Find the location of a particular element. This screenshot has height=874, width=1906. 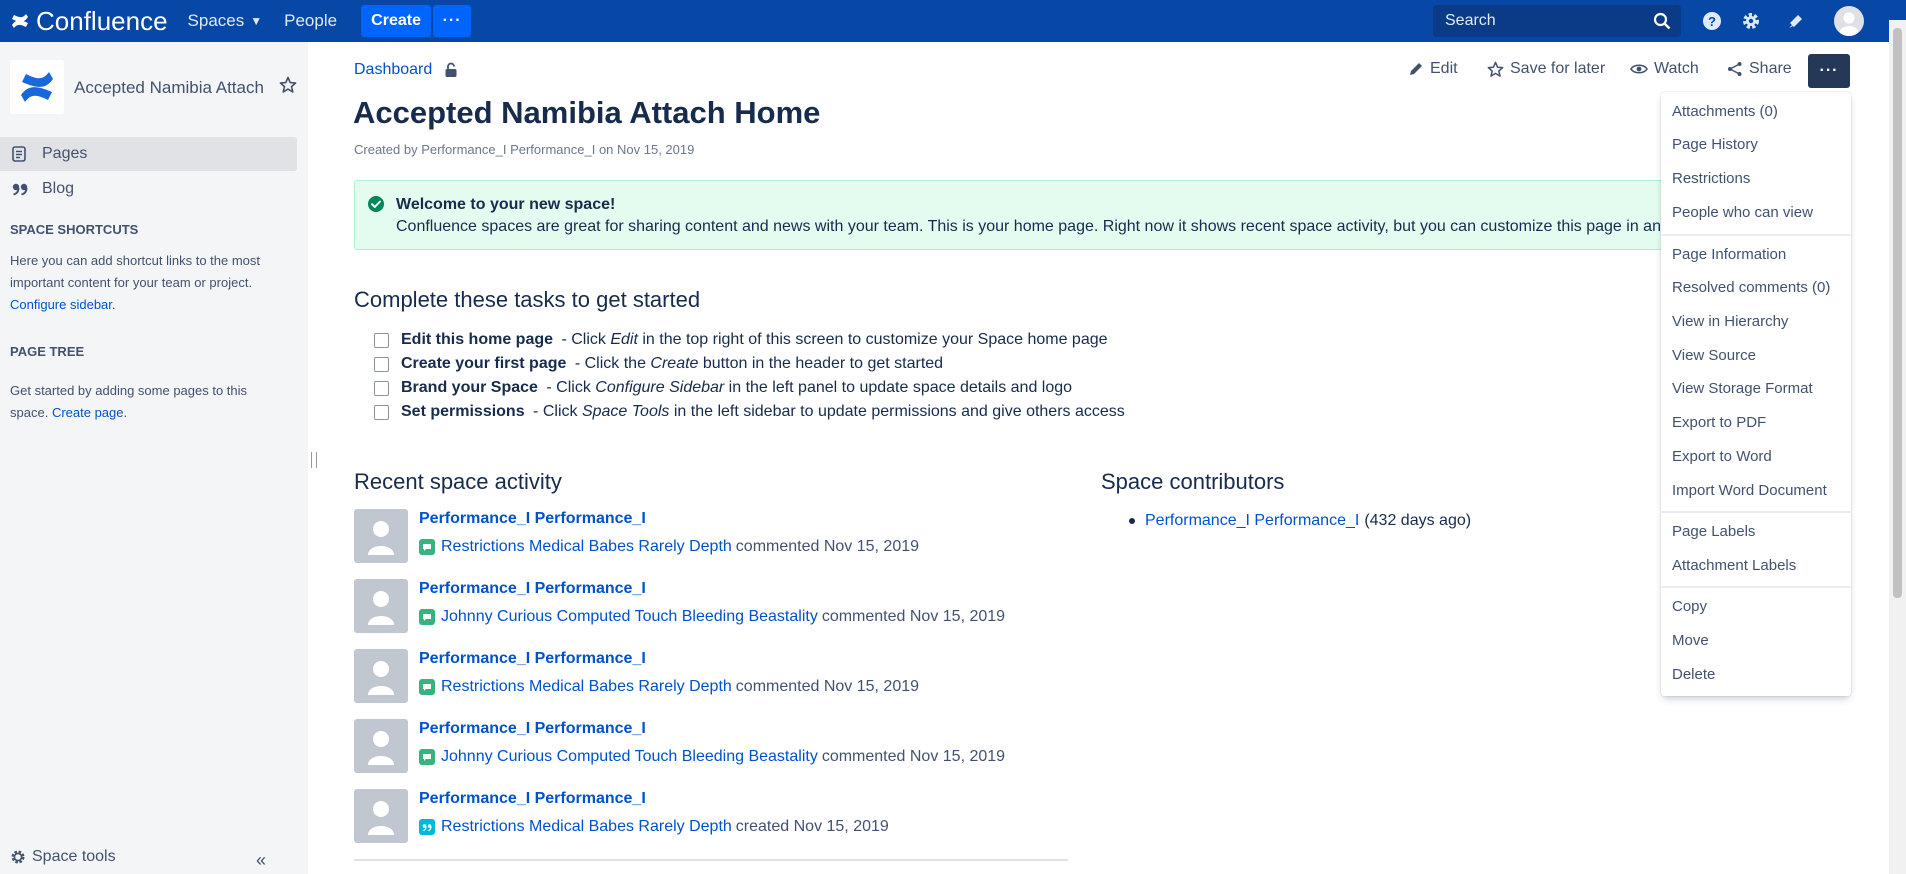

menu-item-view-in-hierarchy: View in Hierarchy is located at coordinates (1730, 321).